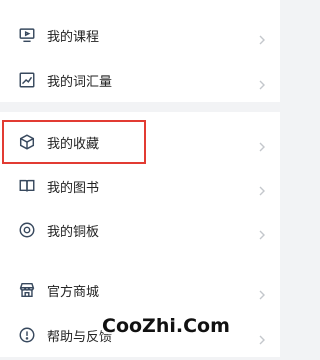 This screenshot has width=320, height=360. Describe the element at coordinates (140, 142) in the screenshot. I see `menu-item-my-favorites: 我的收藏` at that location.